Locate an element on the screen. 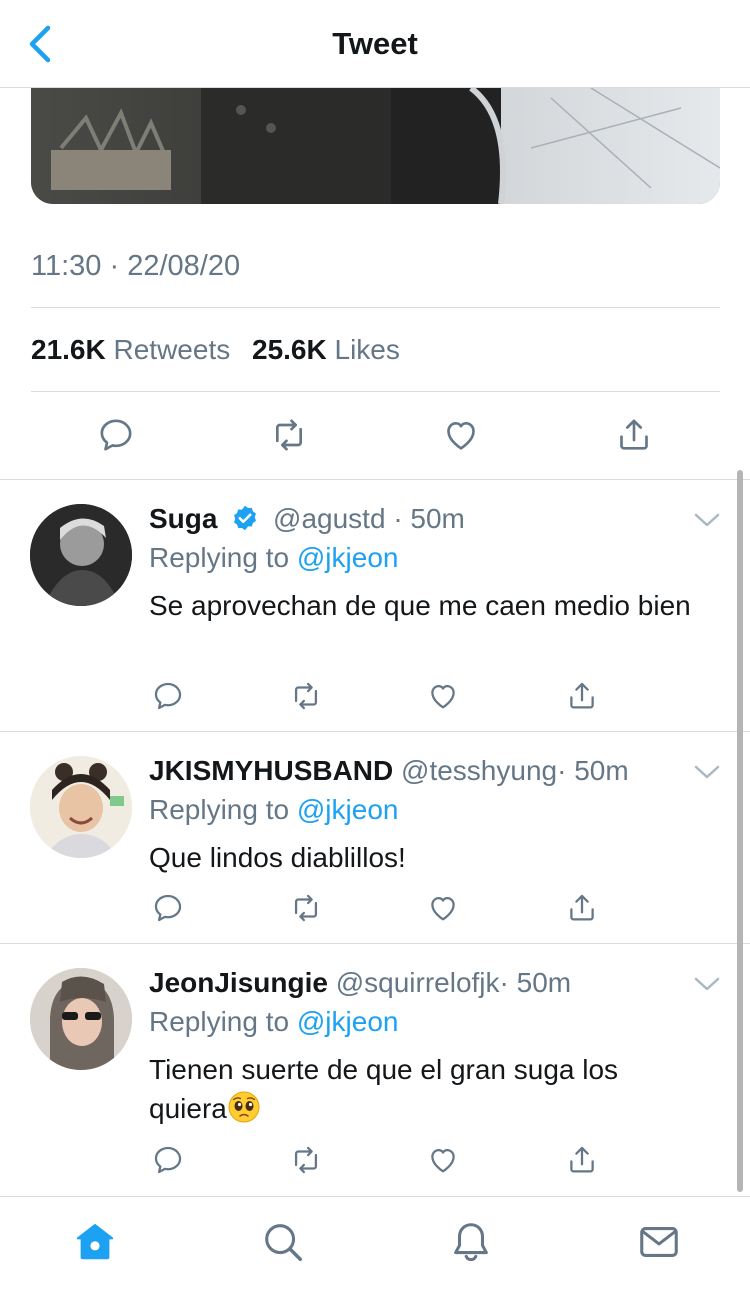  reply-text-line: quiera is located at coordinates (188, 1108).